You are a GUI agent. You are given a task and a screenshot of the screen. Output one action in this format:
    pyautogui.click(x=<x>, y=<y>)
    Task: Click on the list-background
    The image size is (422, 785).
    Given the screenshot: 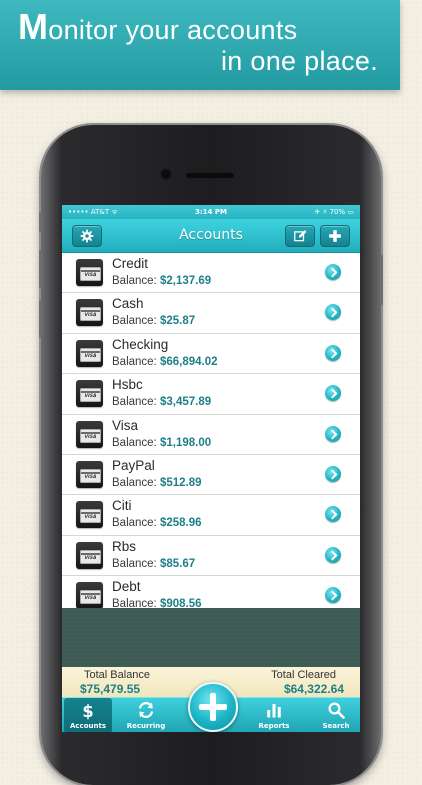 What is the action you would take?
    pyautogui.click(x=211, y=637)
    